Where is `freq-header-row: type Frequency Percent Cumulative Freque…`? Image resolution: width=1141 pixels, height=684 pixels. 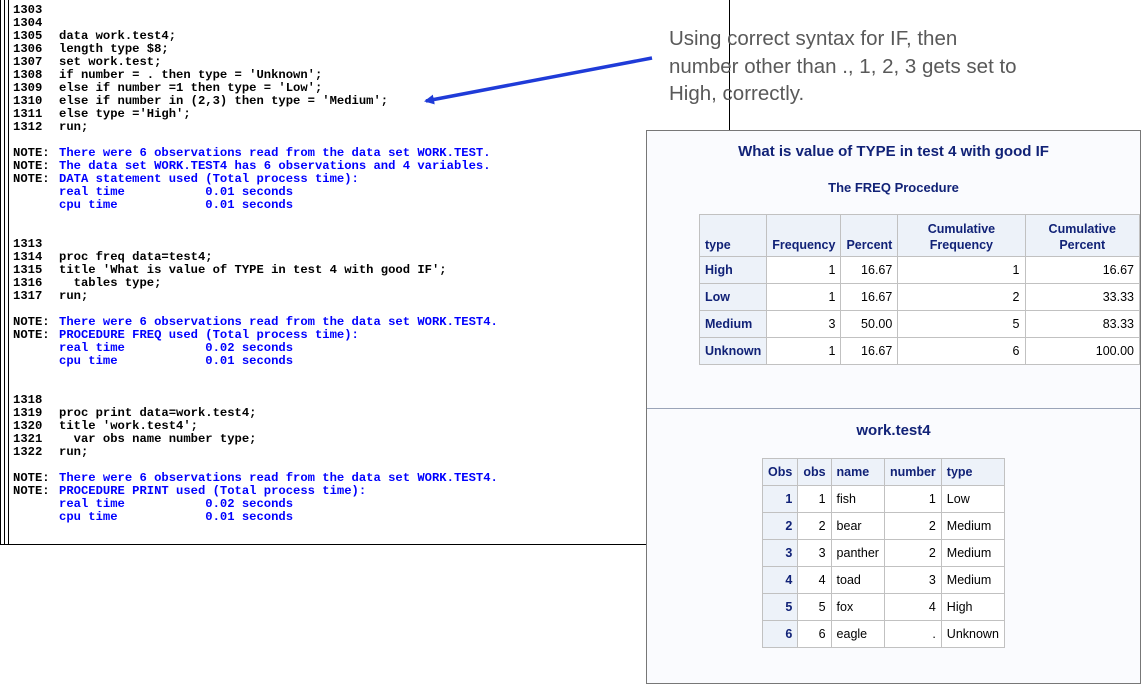
freq-header-row: type Frequency Percent Cumulative Freque… is located at coordinates (919, 235).